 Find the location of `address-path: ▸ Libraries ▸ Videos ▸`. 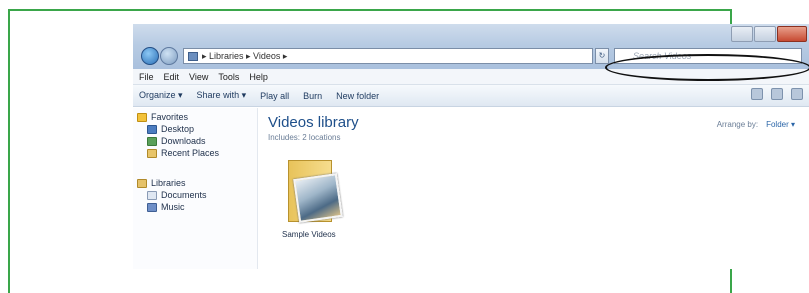

address-path: ▸ Libraries ▸ Videos ▸ is located at coordinates (245, 55).